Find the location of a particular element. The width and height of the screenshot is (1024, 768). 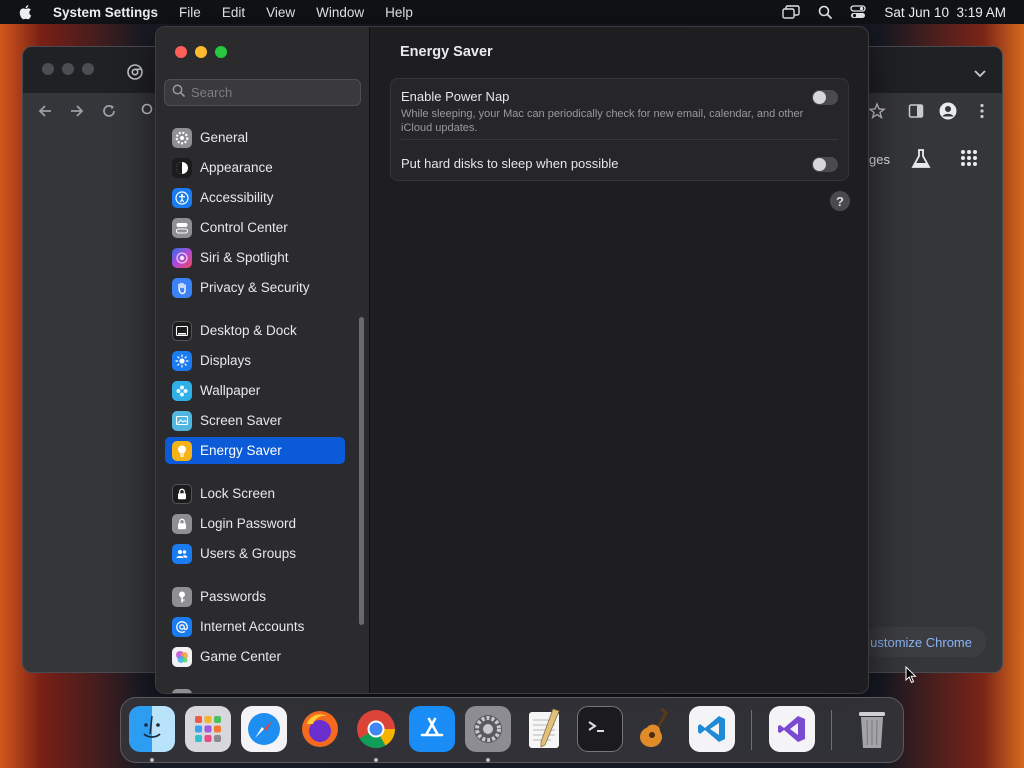

gear-icon is located at coordinates (182, 137).